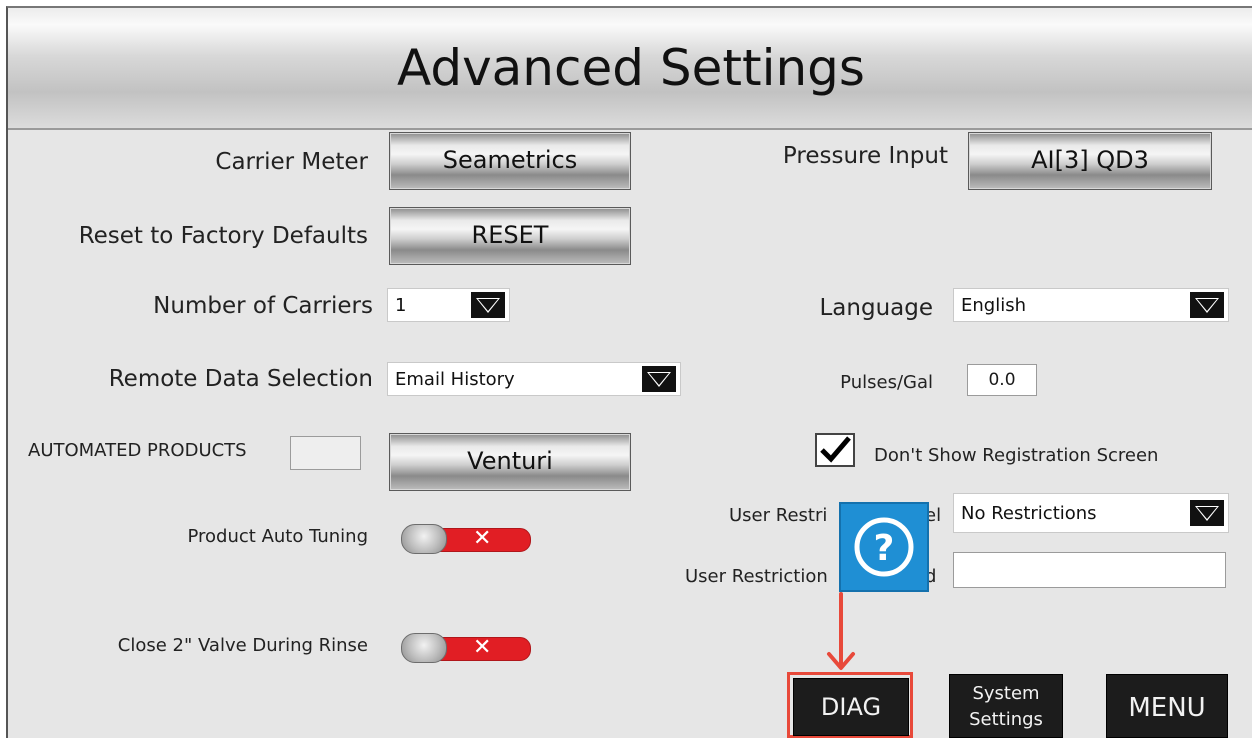 The image size is (1252, 741). I want to click on pulses-label: Pulses/Gal, so click(886, 382).